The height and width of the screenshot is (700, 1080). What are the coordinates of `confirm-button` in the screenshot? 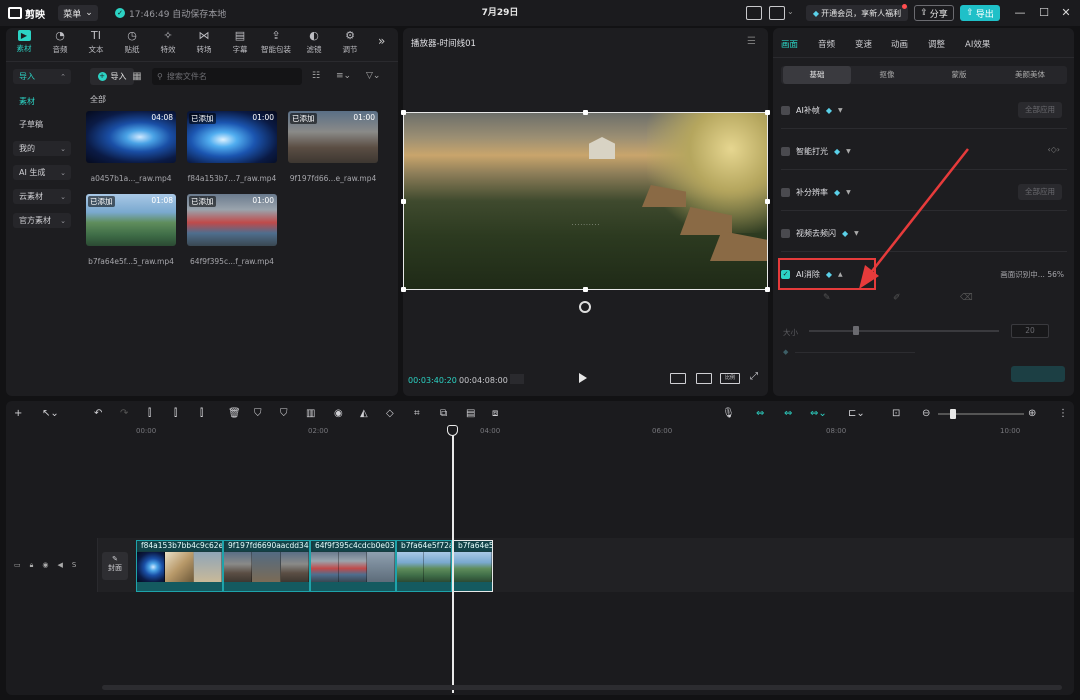 It's located at (1038, 374).